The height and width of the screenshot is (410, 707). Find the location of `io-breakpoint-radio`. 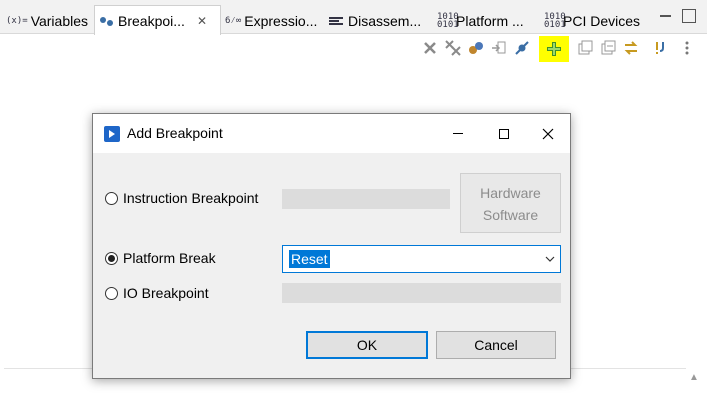

io-breakpoint-radio is located at coordinates (111, 293).